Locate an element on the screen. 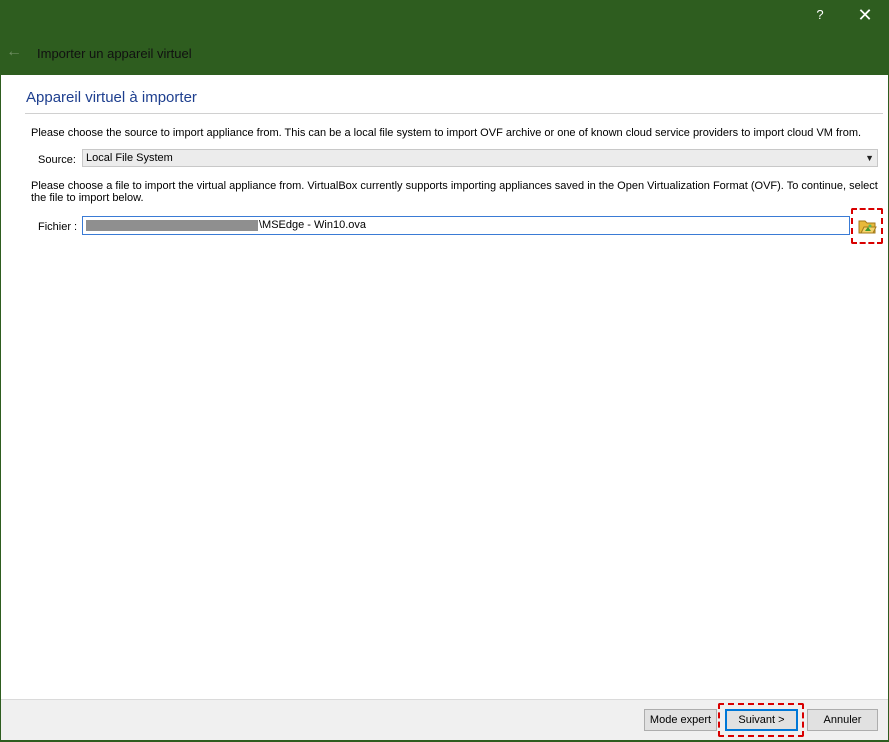 The height and width of the screenshot is (742, 889). close-button: ✕ is located at coordinates (865, 15).